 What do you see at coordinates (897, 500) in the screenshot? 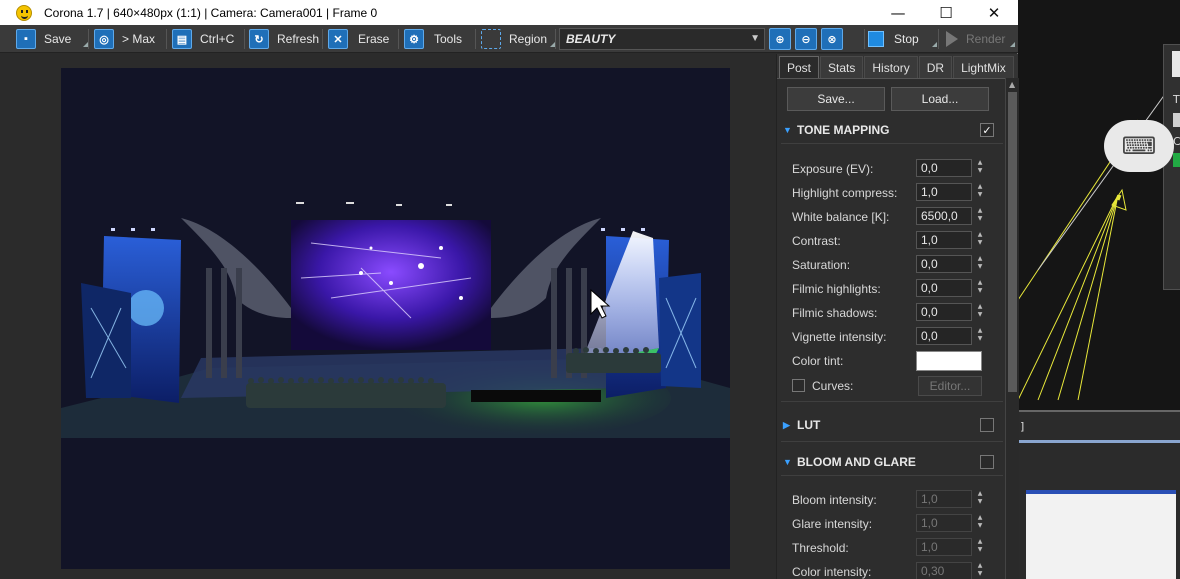
I see `bloom-intensity-row: Bloom intensity: 1,0 ▲ ▼` at bounding box center [897, 500].